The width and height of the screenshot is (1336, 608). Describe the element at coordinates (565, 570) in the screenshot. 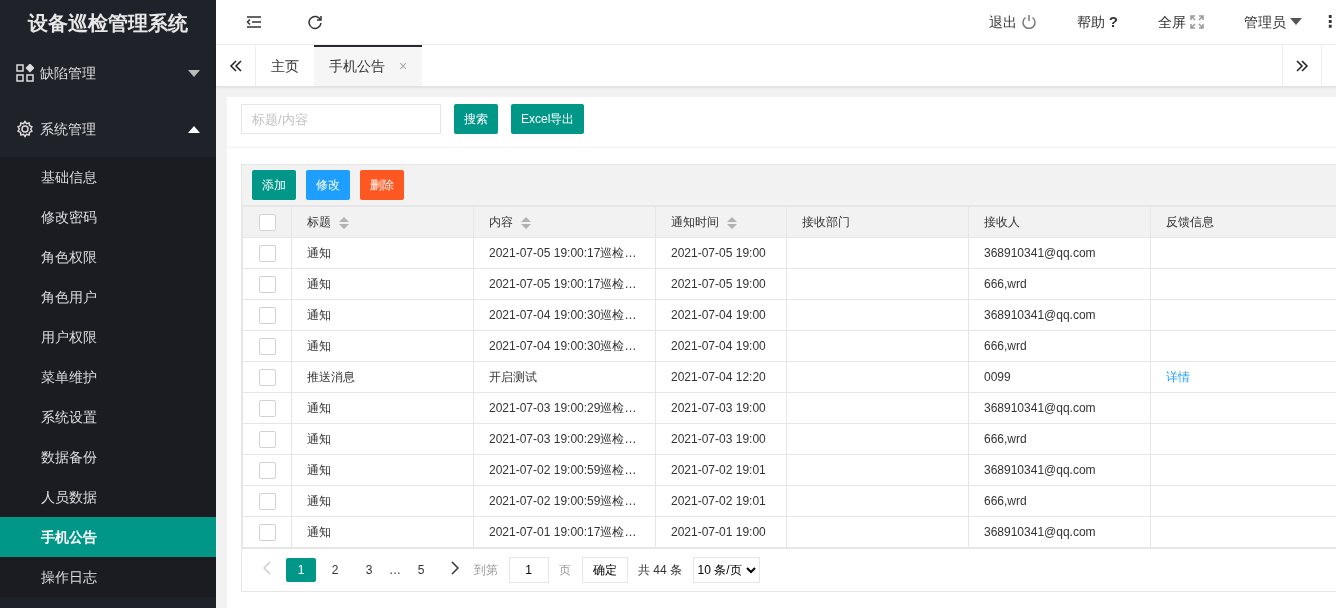

I see `page-unit-label: 页` at that location.